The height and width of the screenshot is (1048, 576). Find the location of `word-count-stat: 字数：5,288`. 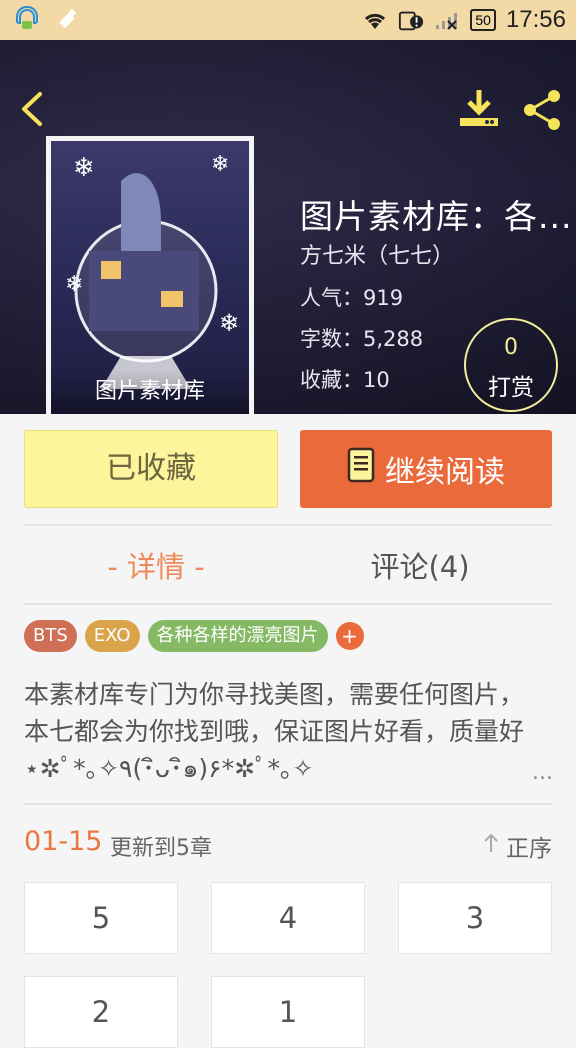

word-count-stat: 字数：5,288 is located at coordinates (362, 339).